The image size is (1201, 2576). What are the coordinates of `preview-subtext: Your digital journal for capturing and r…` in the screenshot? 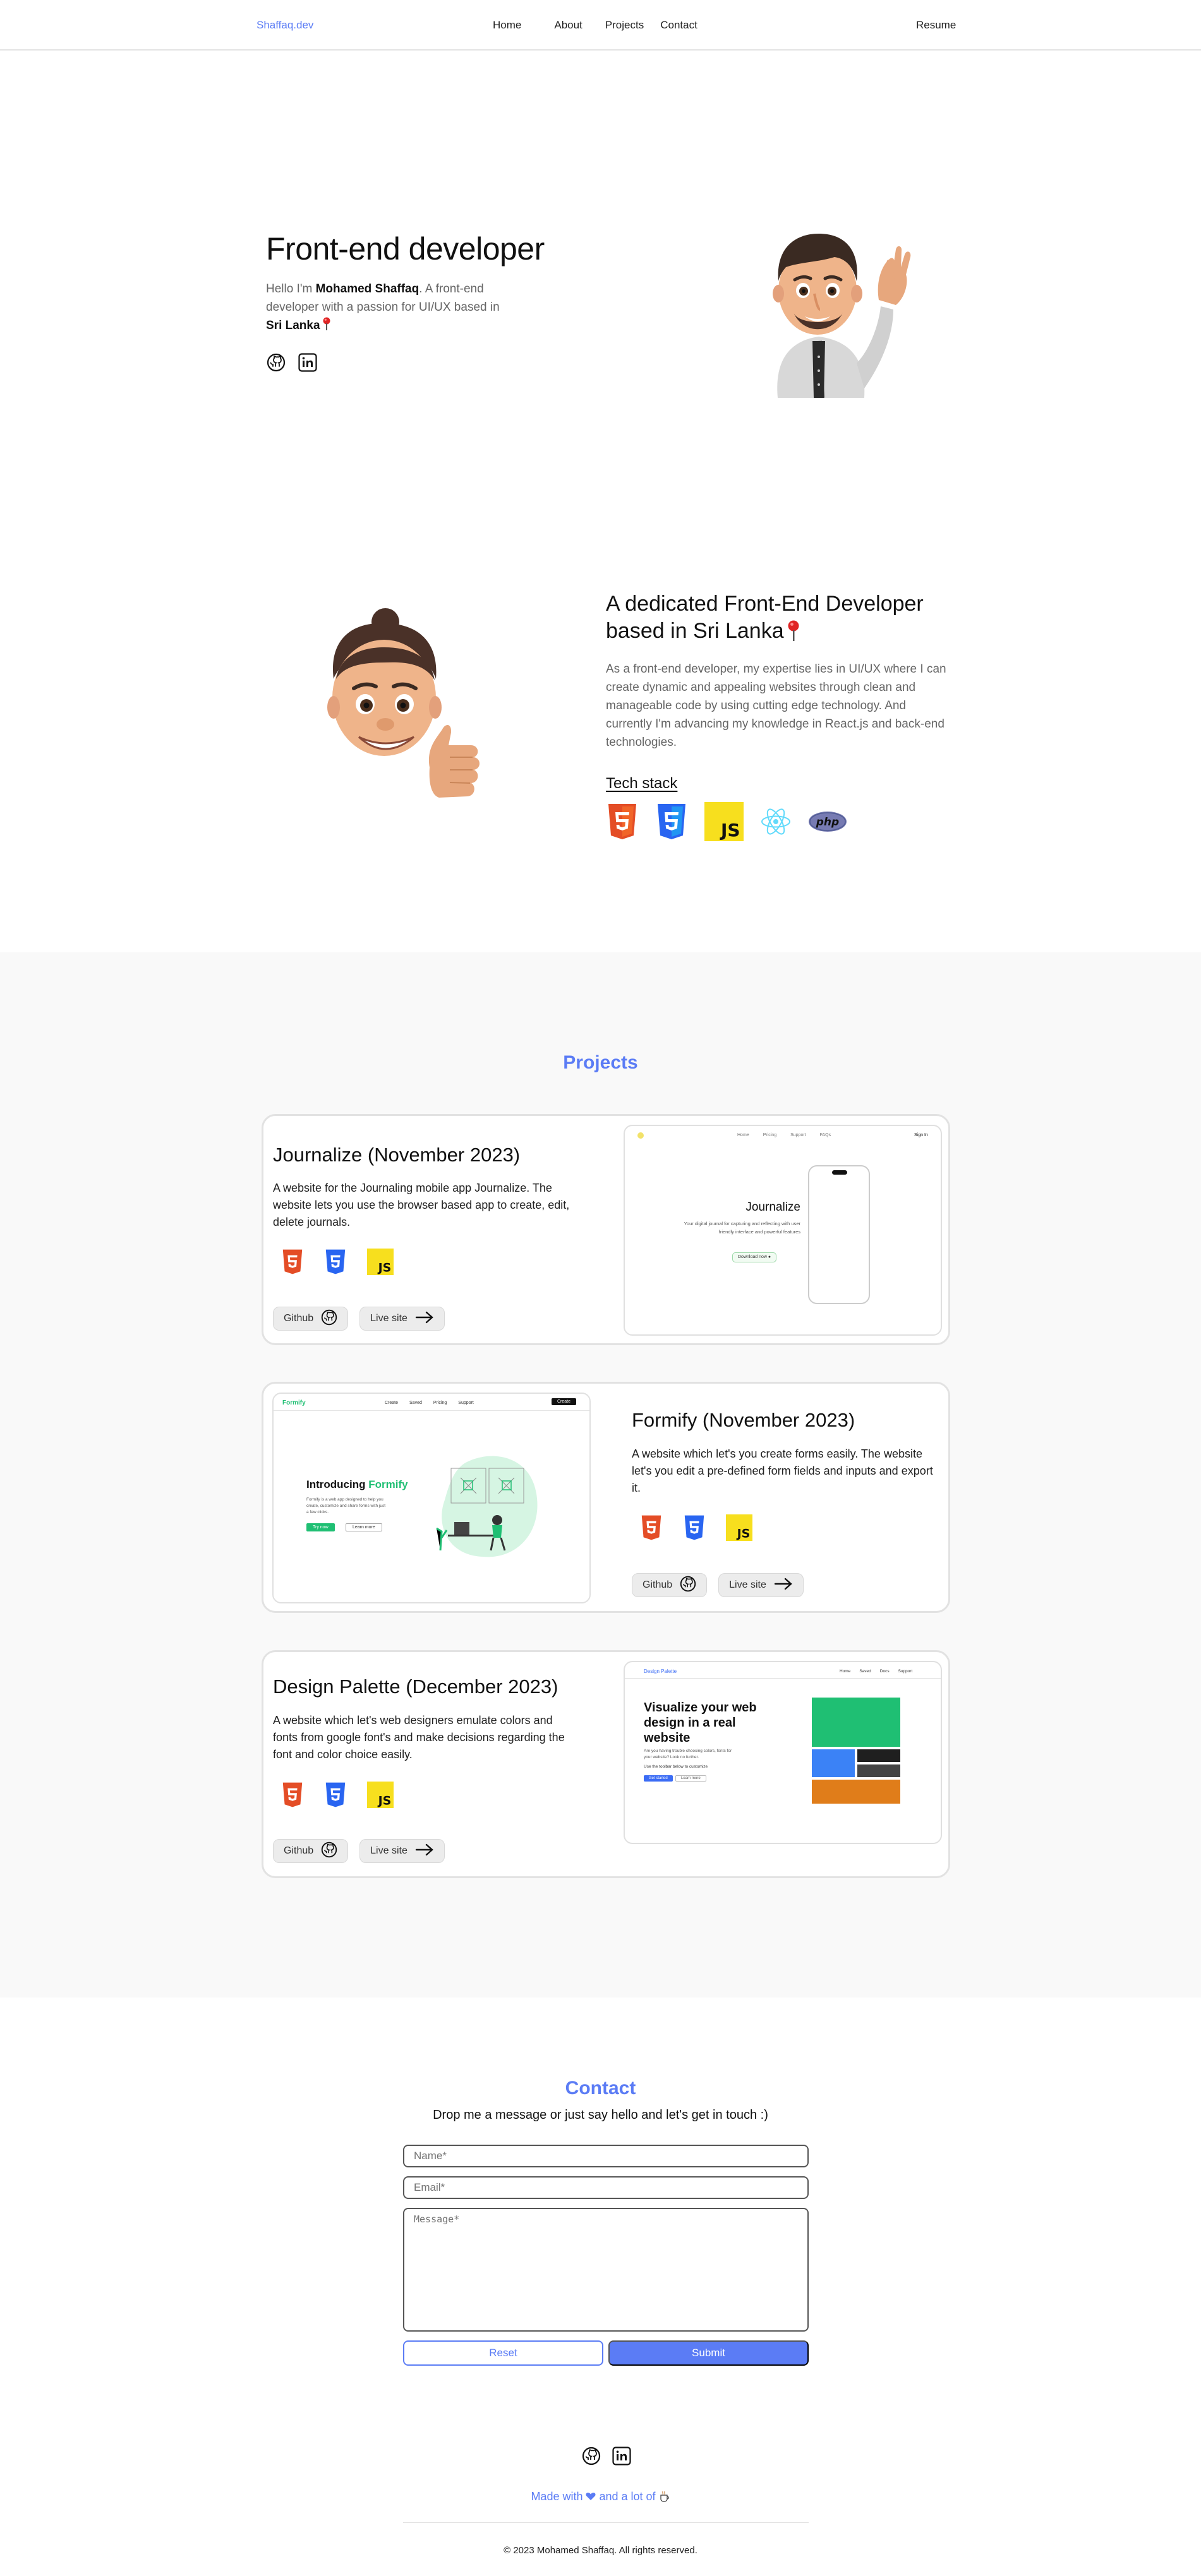 It's located at (742, 1228).